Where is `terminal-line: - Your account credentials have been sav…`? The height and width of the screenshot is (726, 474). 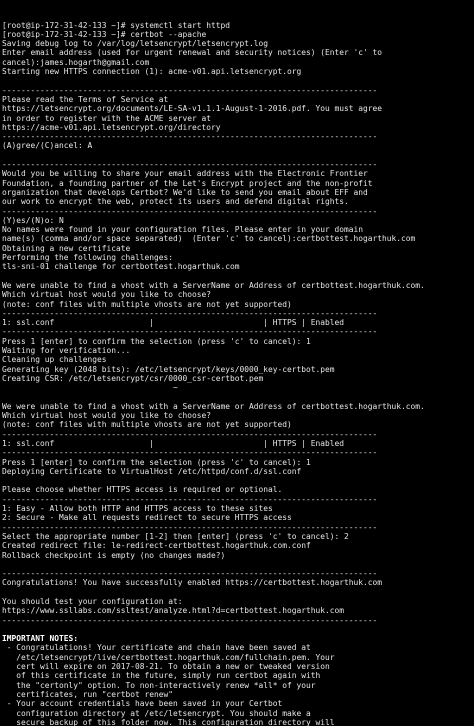 terminal-line: - Your account credentials have been sav… is located at coordinates (142, 704).